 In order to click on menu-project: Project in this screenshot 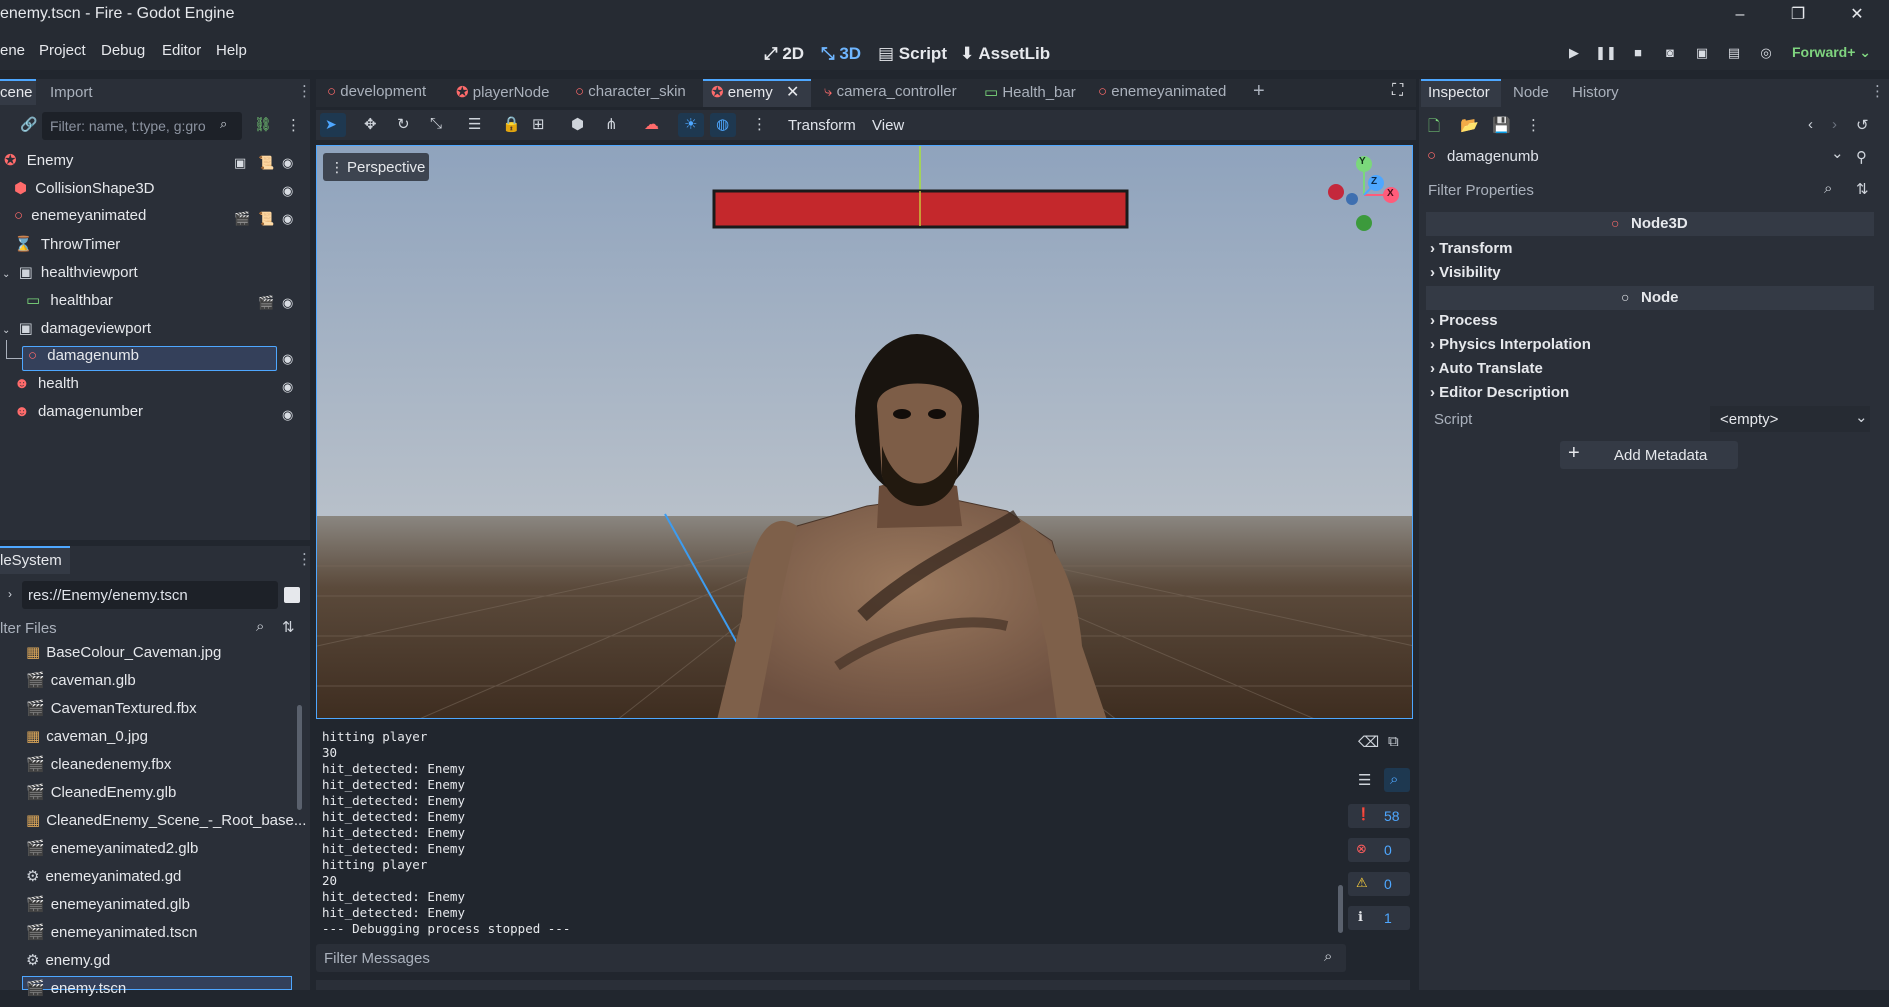, I will do `click(62, 50)`.